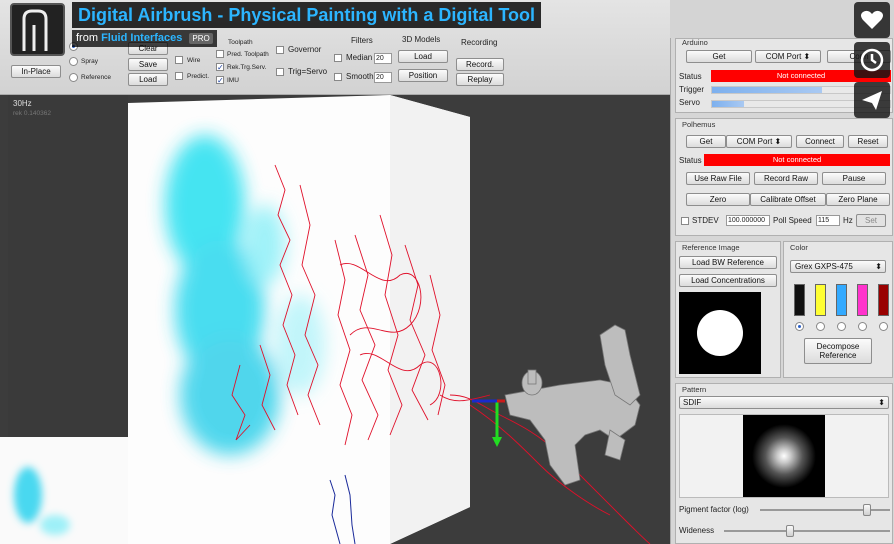 The image size is (894, 544). I want to click on rek-trg-serv-label: Rek.Trg.Serv., so click(247, 67).